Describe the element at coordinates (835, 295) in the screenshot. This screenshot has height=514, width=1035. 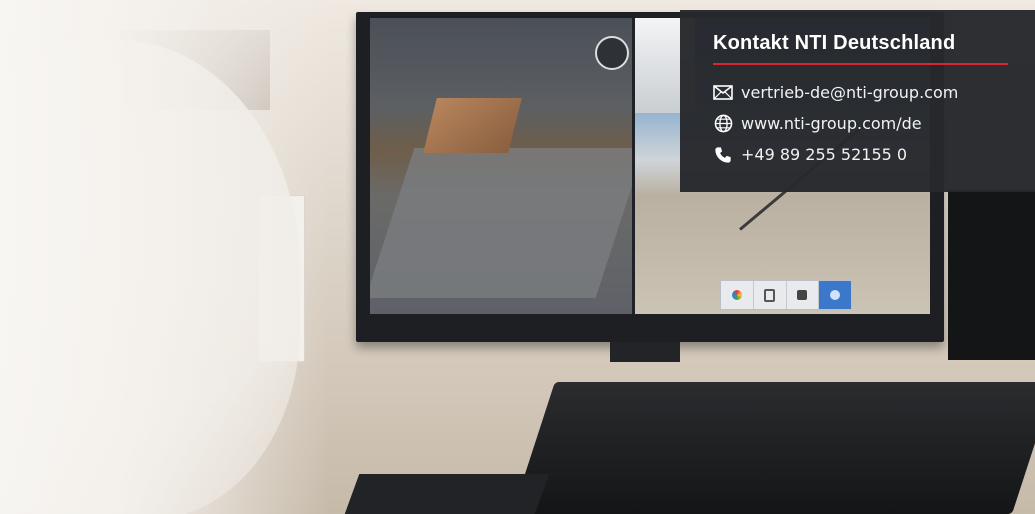
I see `share-tool-icon` at that location.